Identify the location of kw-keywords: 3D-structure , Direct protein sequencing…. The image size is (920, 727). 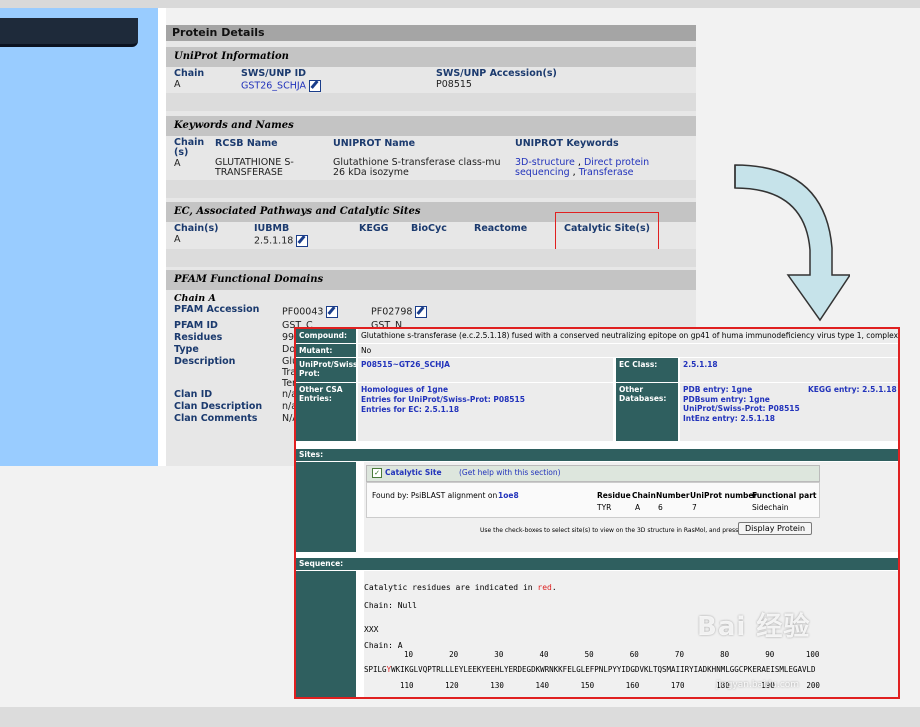
(582, 167).